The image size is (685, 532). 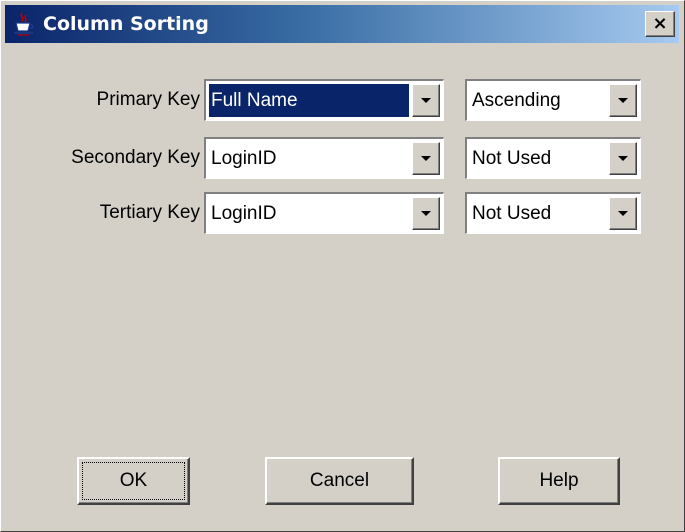 I want to click on tertiary-order-value: Not Used, so click(x=512, y=213).